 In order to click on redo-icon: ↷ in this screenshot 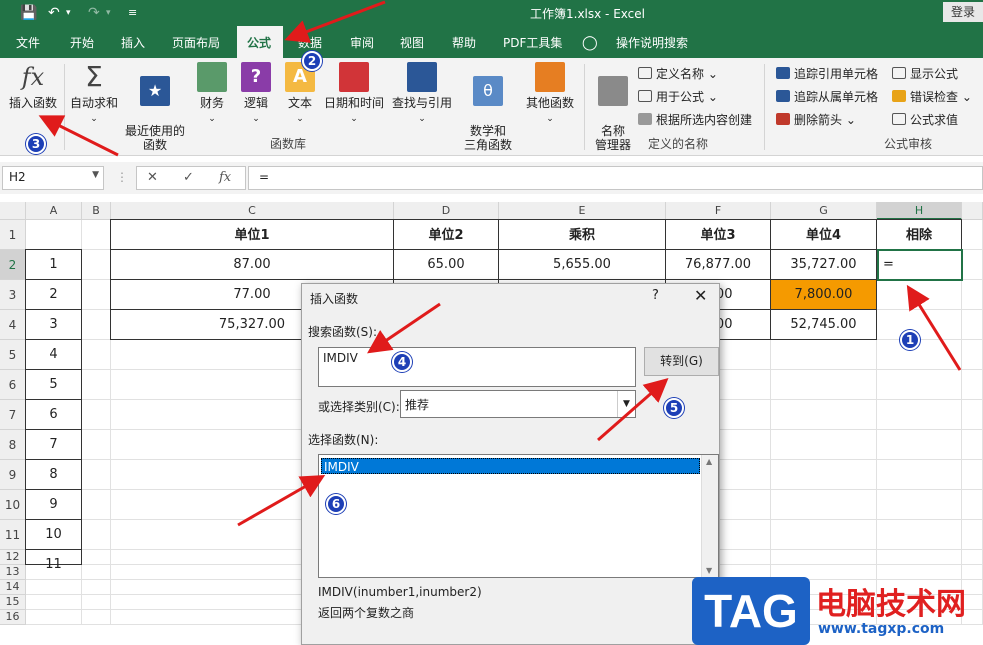, I will do `click(94, 13)`.